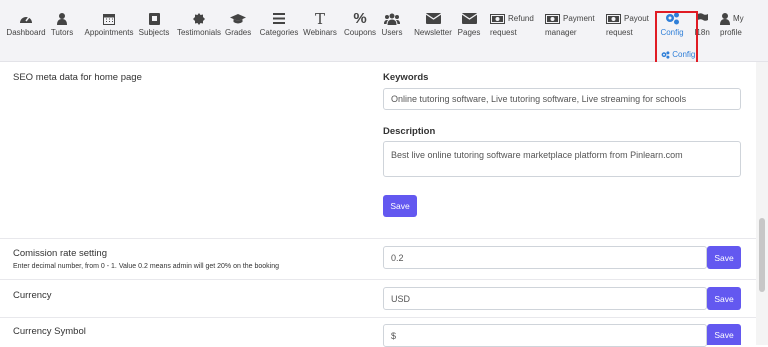 This screenshot has width=768, height=347. Describe the element at coordinates (684, 54) in the screenshot. I see `config-menu-label: Config` at that location.